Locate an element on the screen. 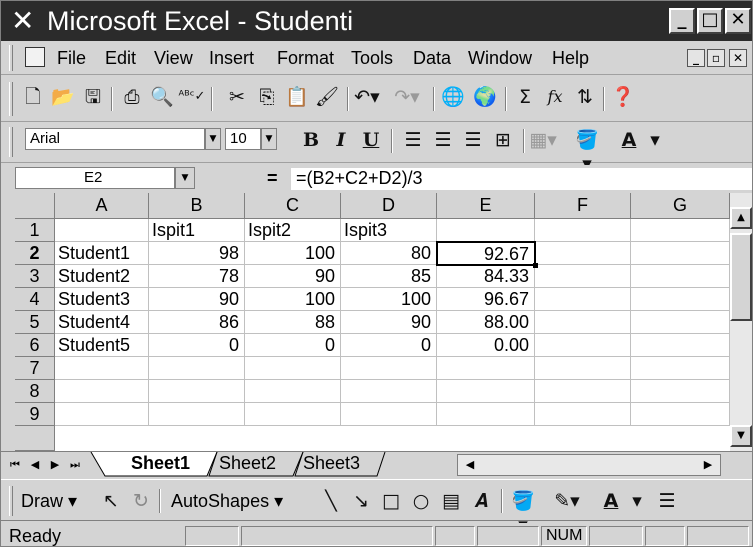 The width and height of the screenshot is (753, 547). workbook-icon is located at coordinates (35, 57).